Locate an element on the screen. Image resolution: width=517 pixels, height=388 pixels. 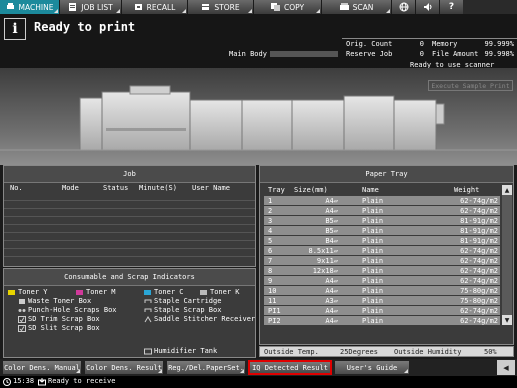
tray-col-weight: Weight is located at coordinates (467, 190).